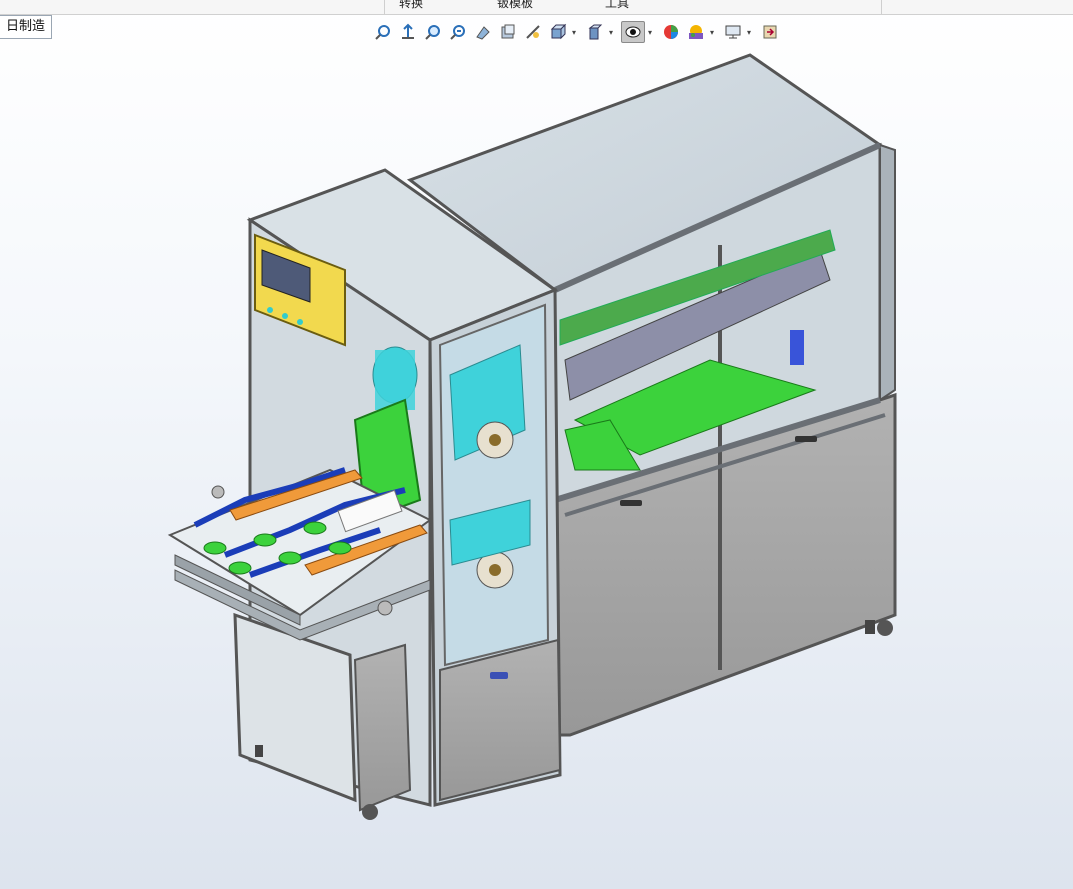 This screenshot has height=889, width=1073. Describe the element at coordinates (633, 7) in the screenshot. I see `command-tabs: 转换 钣模板 工具` at that location.